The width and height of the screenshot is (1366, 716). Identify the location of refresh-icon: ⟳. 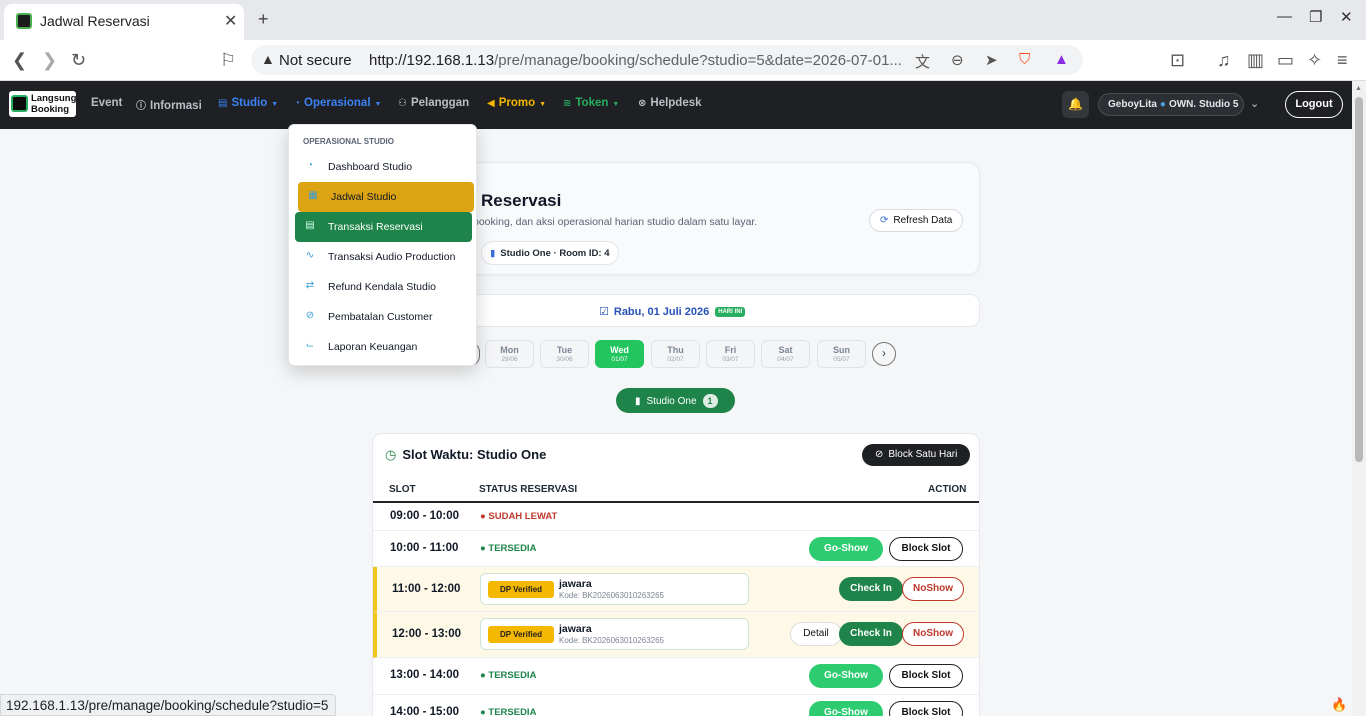
(884, 220).